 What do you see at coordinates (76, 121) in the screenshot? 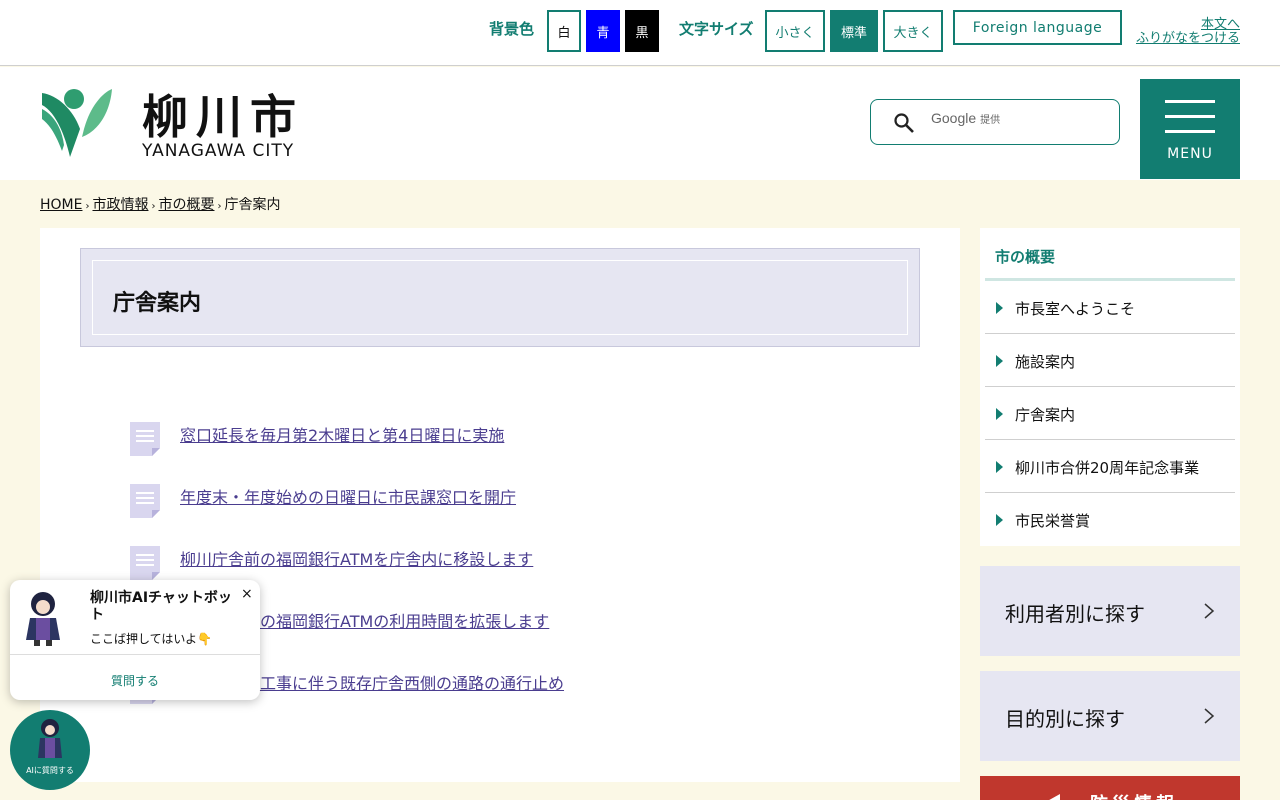
I see `city-logo-icon` at bounding box center [76, 121].